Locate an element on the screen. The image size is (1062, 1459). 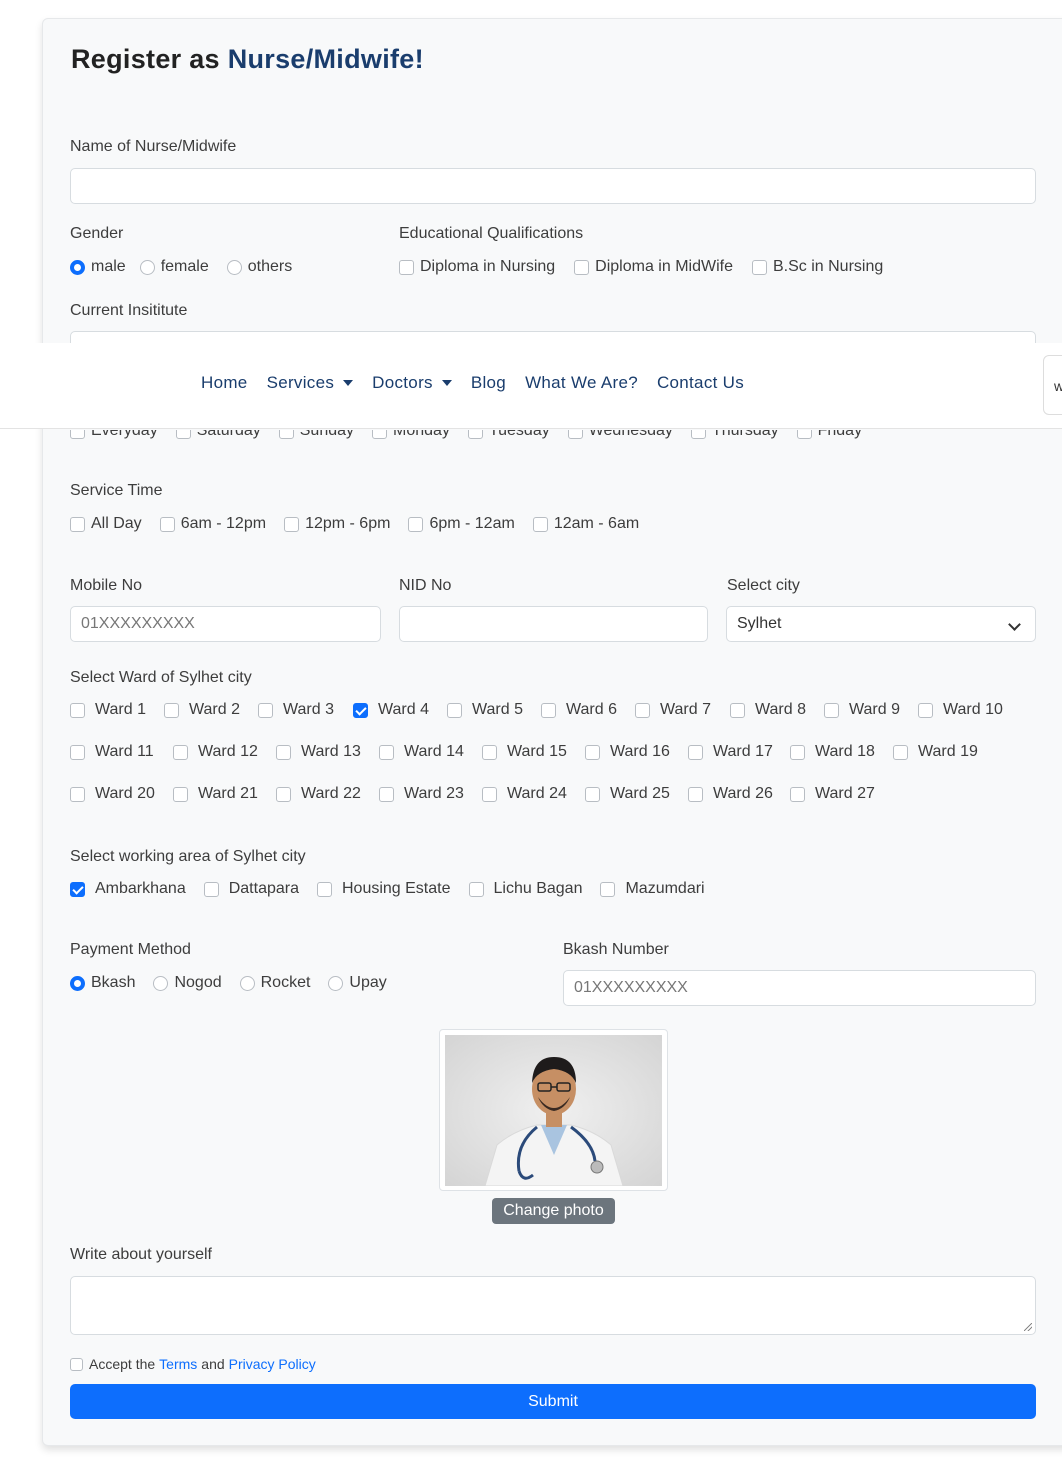
payment-rocket-option: Rocket is located at coordinates (274, 983).